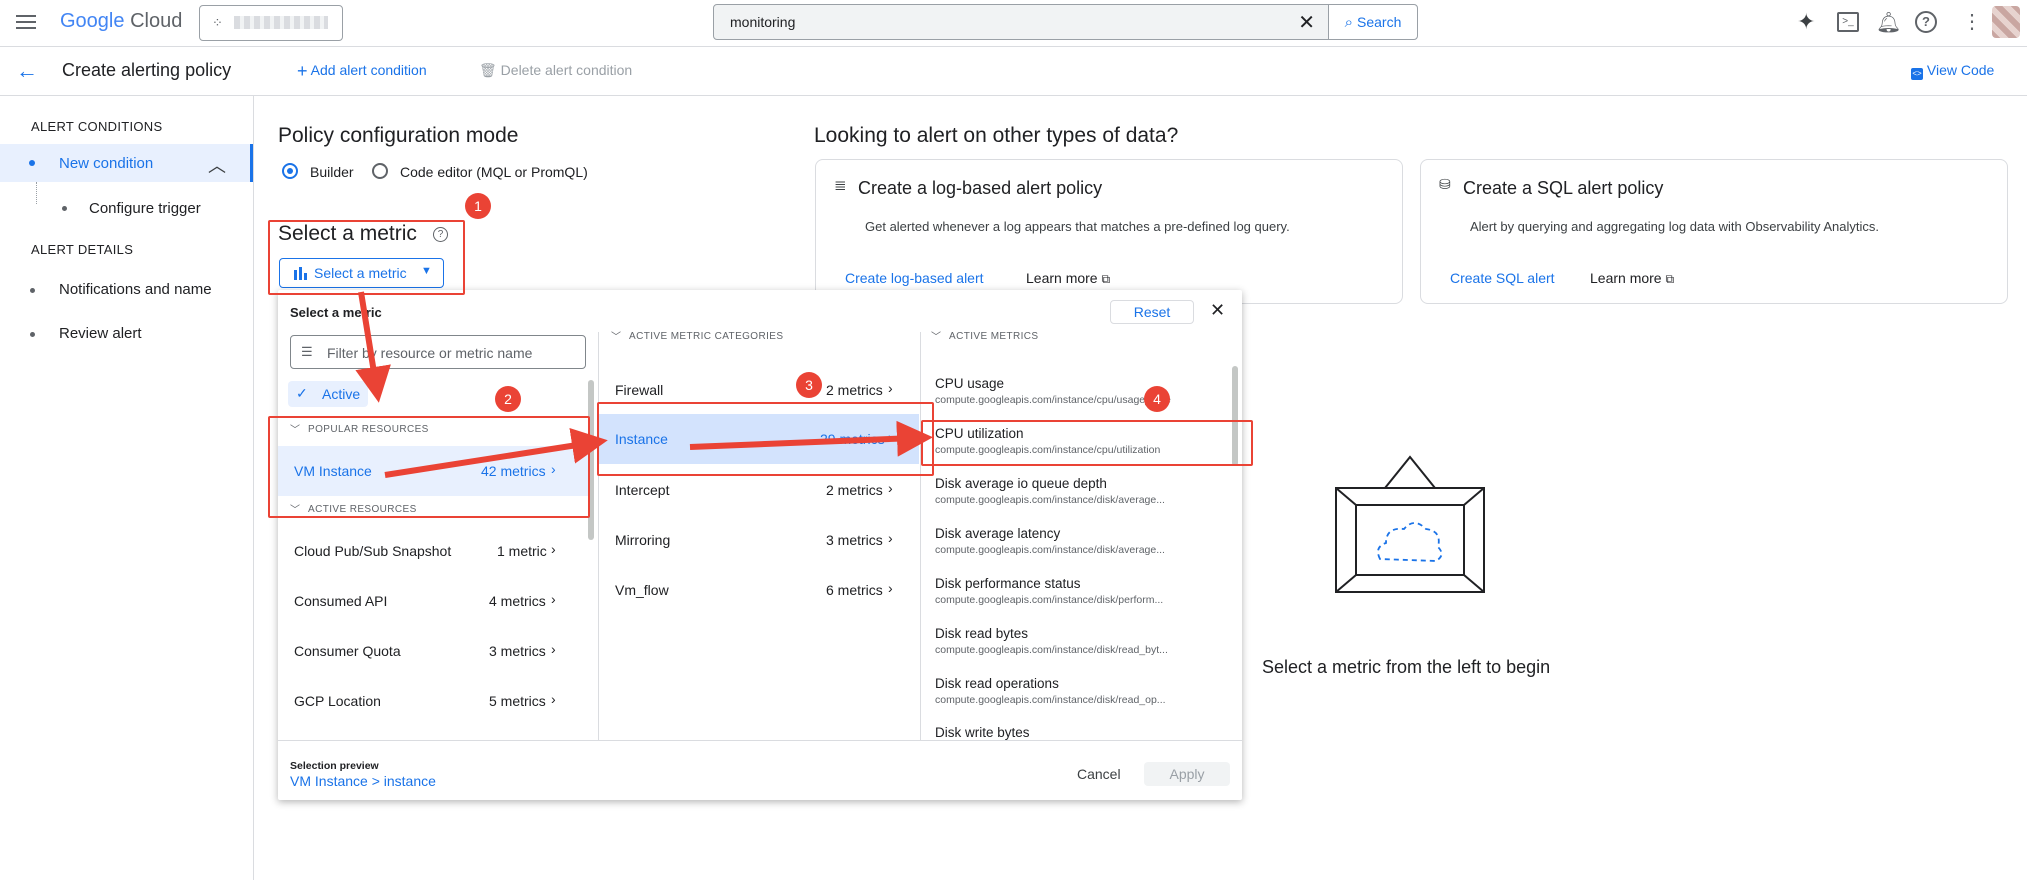 The height and width of the screenshot is (880, 2027). Describe the element at coordinates (333, 471) in the screenshot. I see `resource-name: VM Instance` at that location.